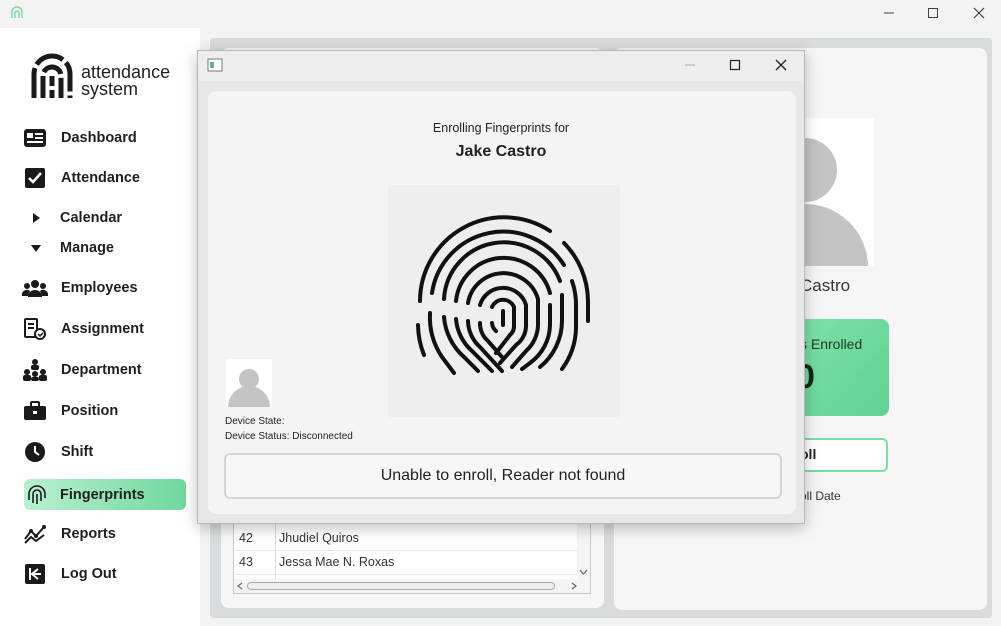 The height and width of the screenshot is (626, 1001). I want to click on dialog-close-button, so click(781, 65).